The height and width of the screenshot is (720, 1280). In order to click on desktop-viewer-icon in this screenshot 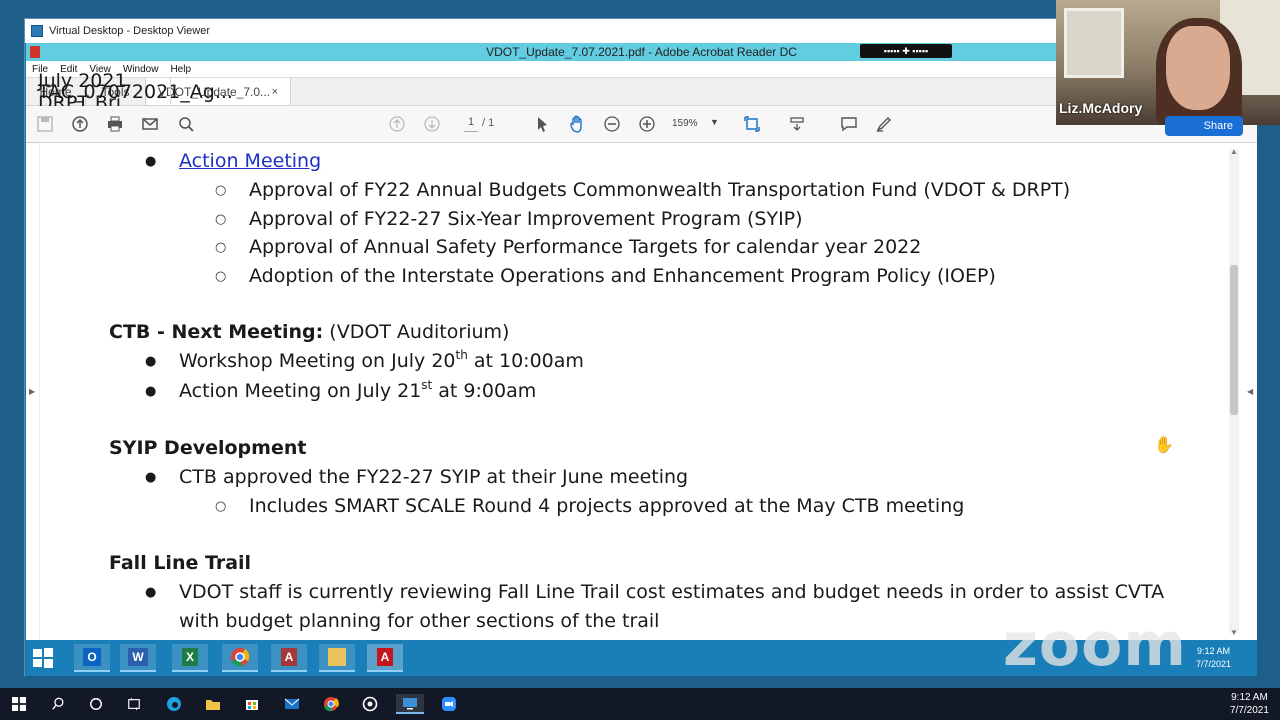, I will do `click(37, 31)`.